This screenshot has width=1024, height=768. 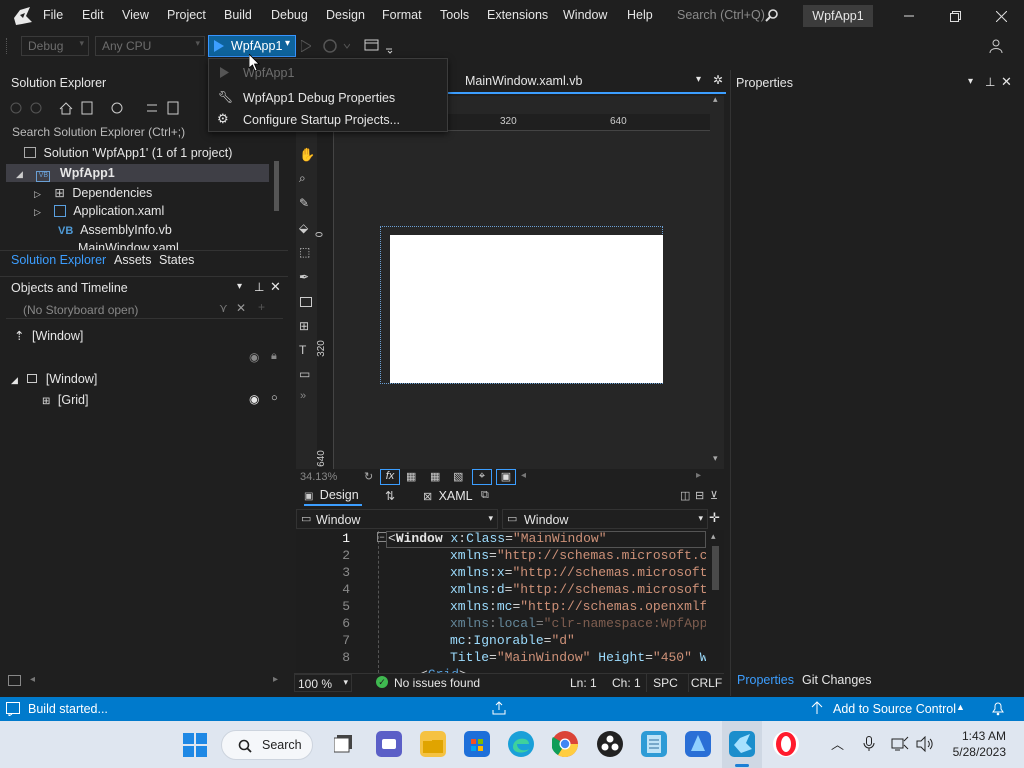 I want to click on tree-item-application-xaml: ▷ Application.xaml, so click(x=99, y=211).